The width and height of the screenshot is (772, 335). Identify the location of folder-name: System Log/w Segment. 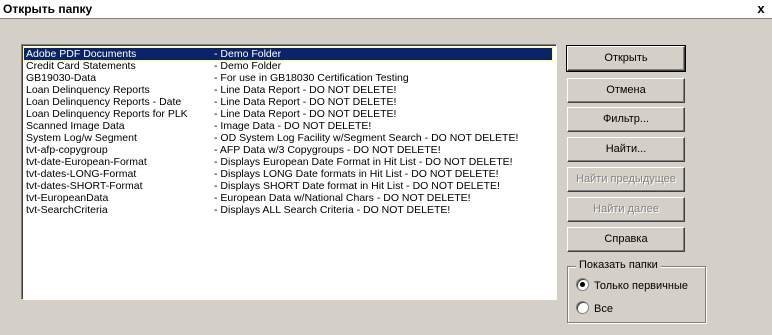
(81, 138).